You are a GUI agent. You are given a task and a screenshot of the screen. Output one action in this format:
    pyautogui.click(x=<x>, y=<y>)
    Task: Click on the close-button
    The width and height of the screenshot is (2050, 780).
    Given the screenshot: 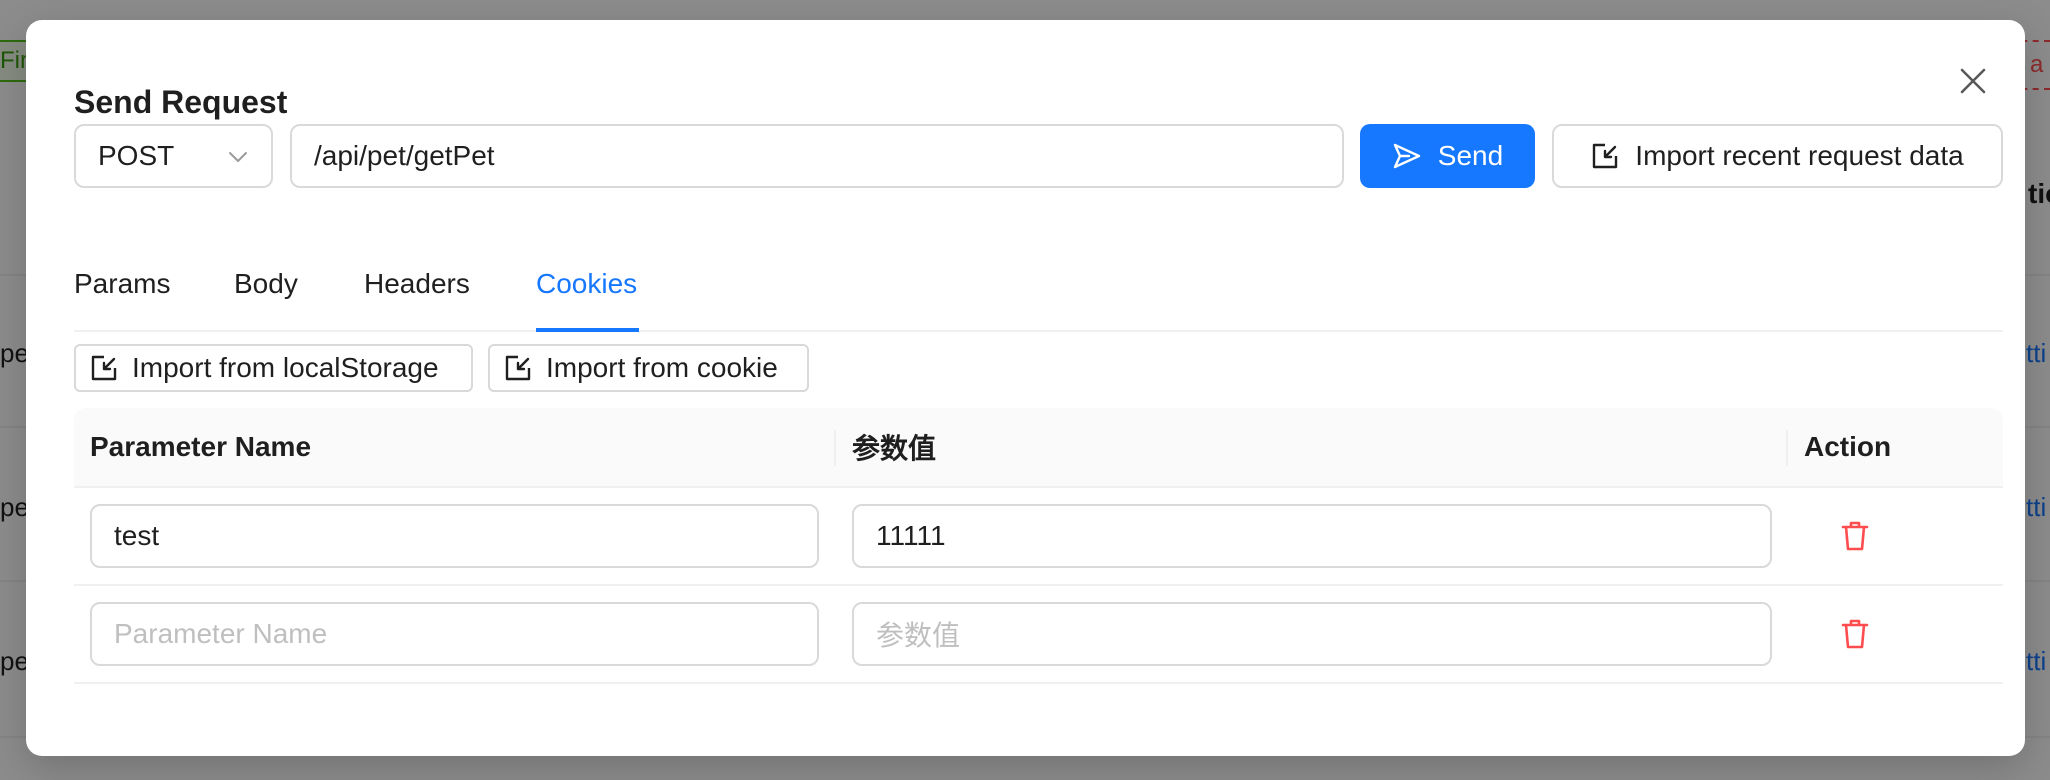 What is the action you would take?
    pyautogui.click(x=1973, y=81)
    